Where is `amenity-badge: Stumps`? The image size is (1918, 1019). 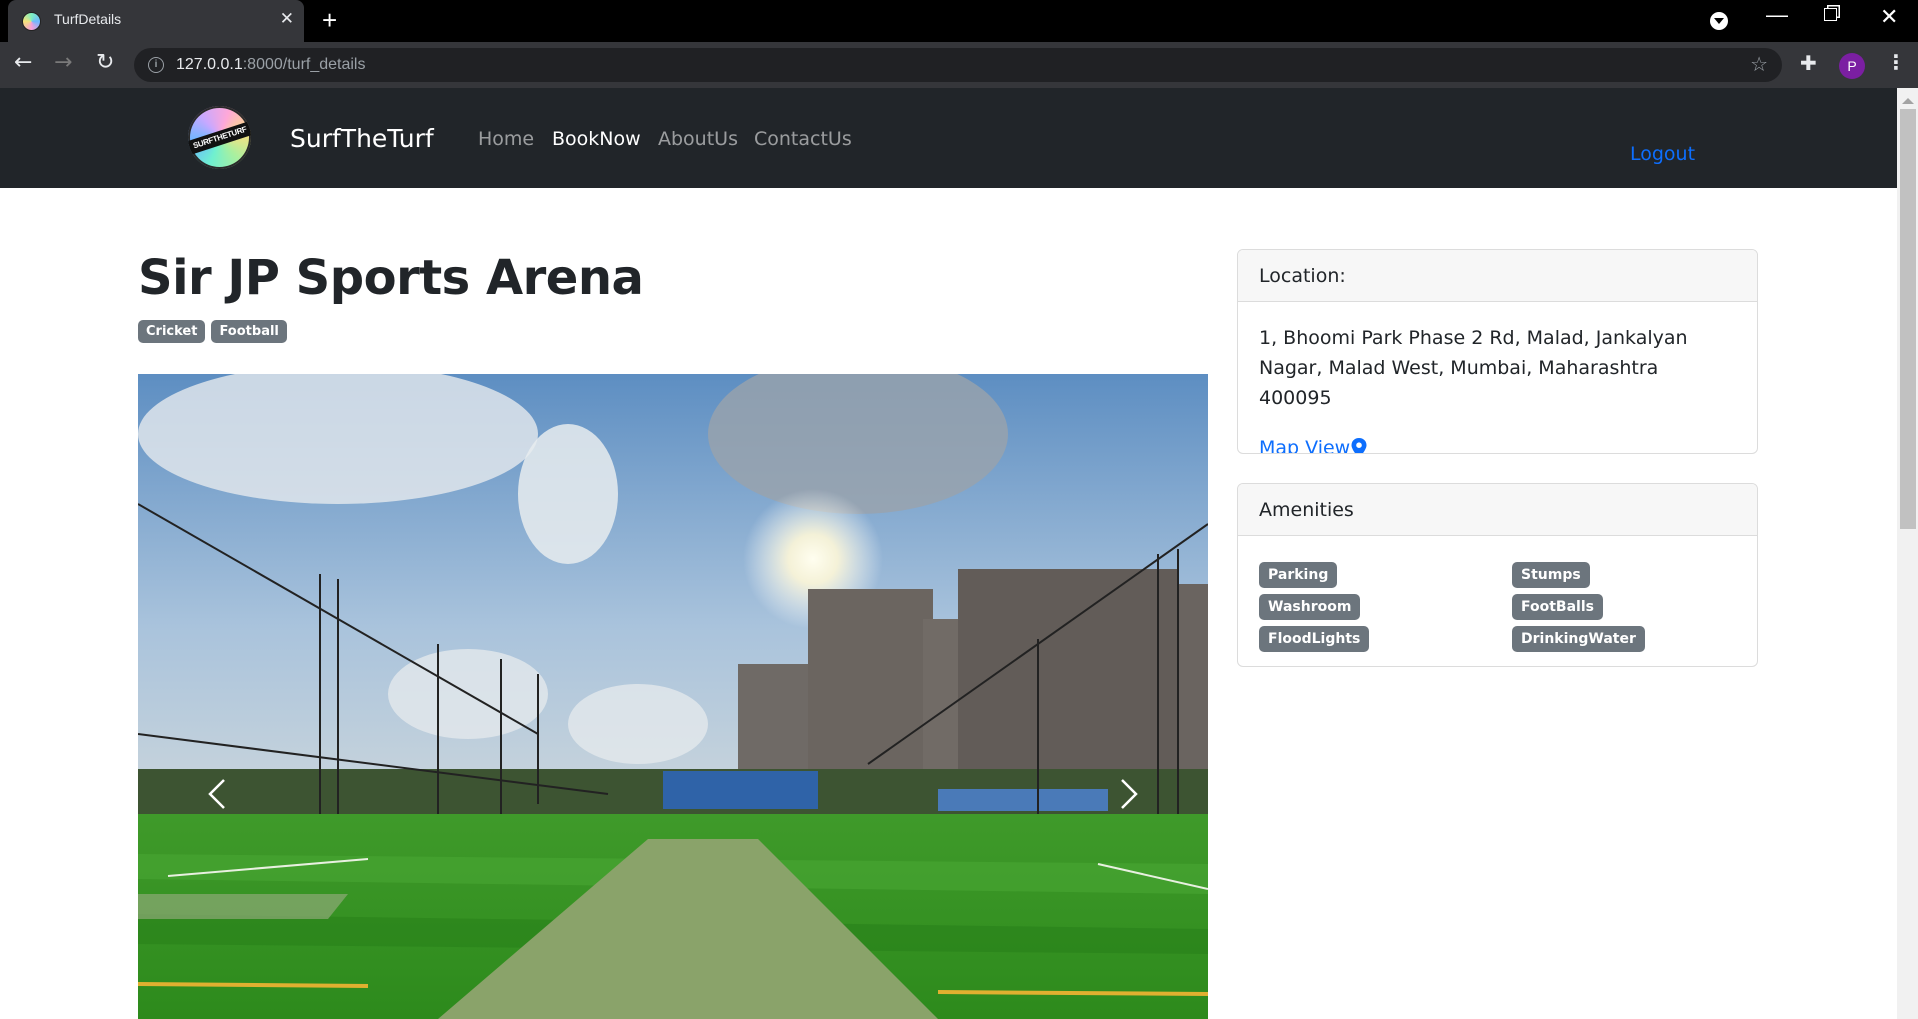
amenity-badge: Stumps is located at coordinates (1551, 575).